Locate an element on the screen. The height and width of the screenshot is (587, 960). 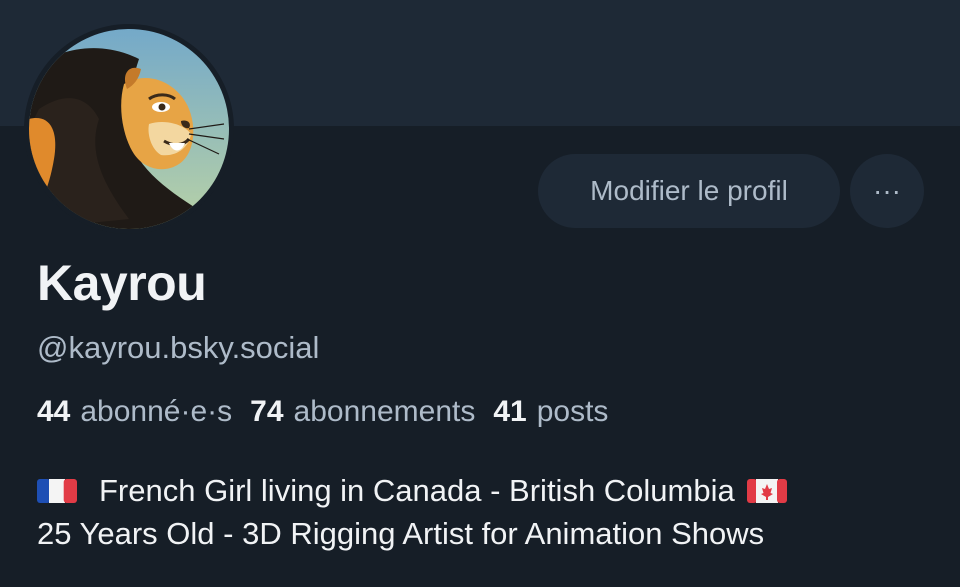
followers-count: 44 is located at coordinates (54, 411).